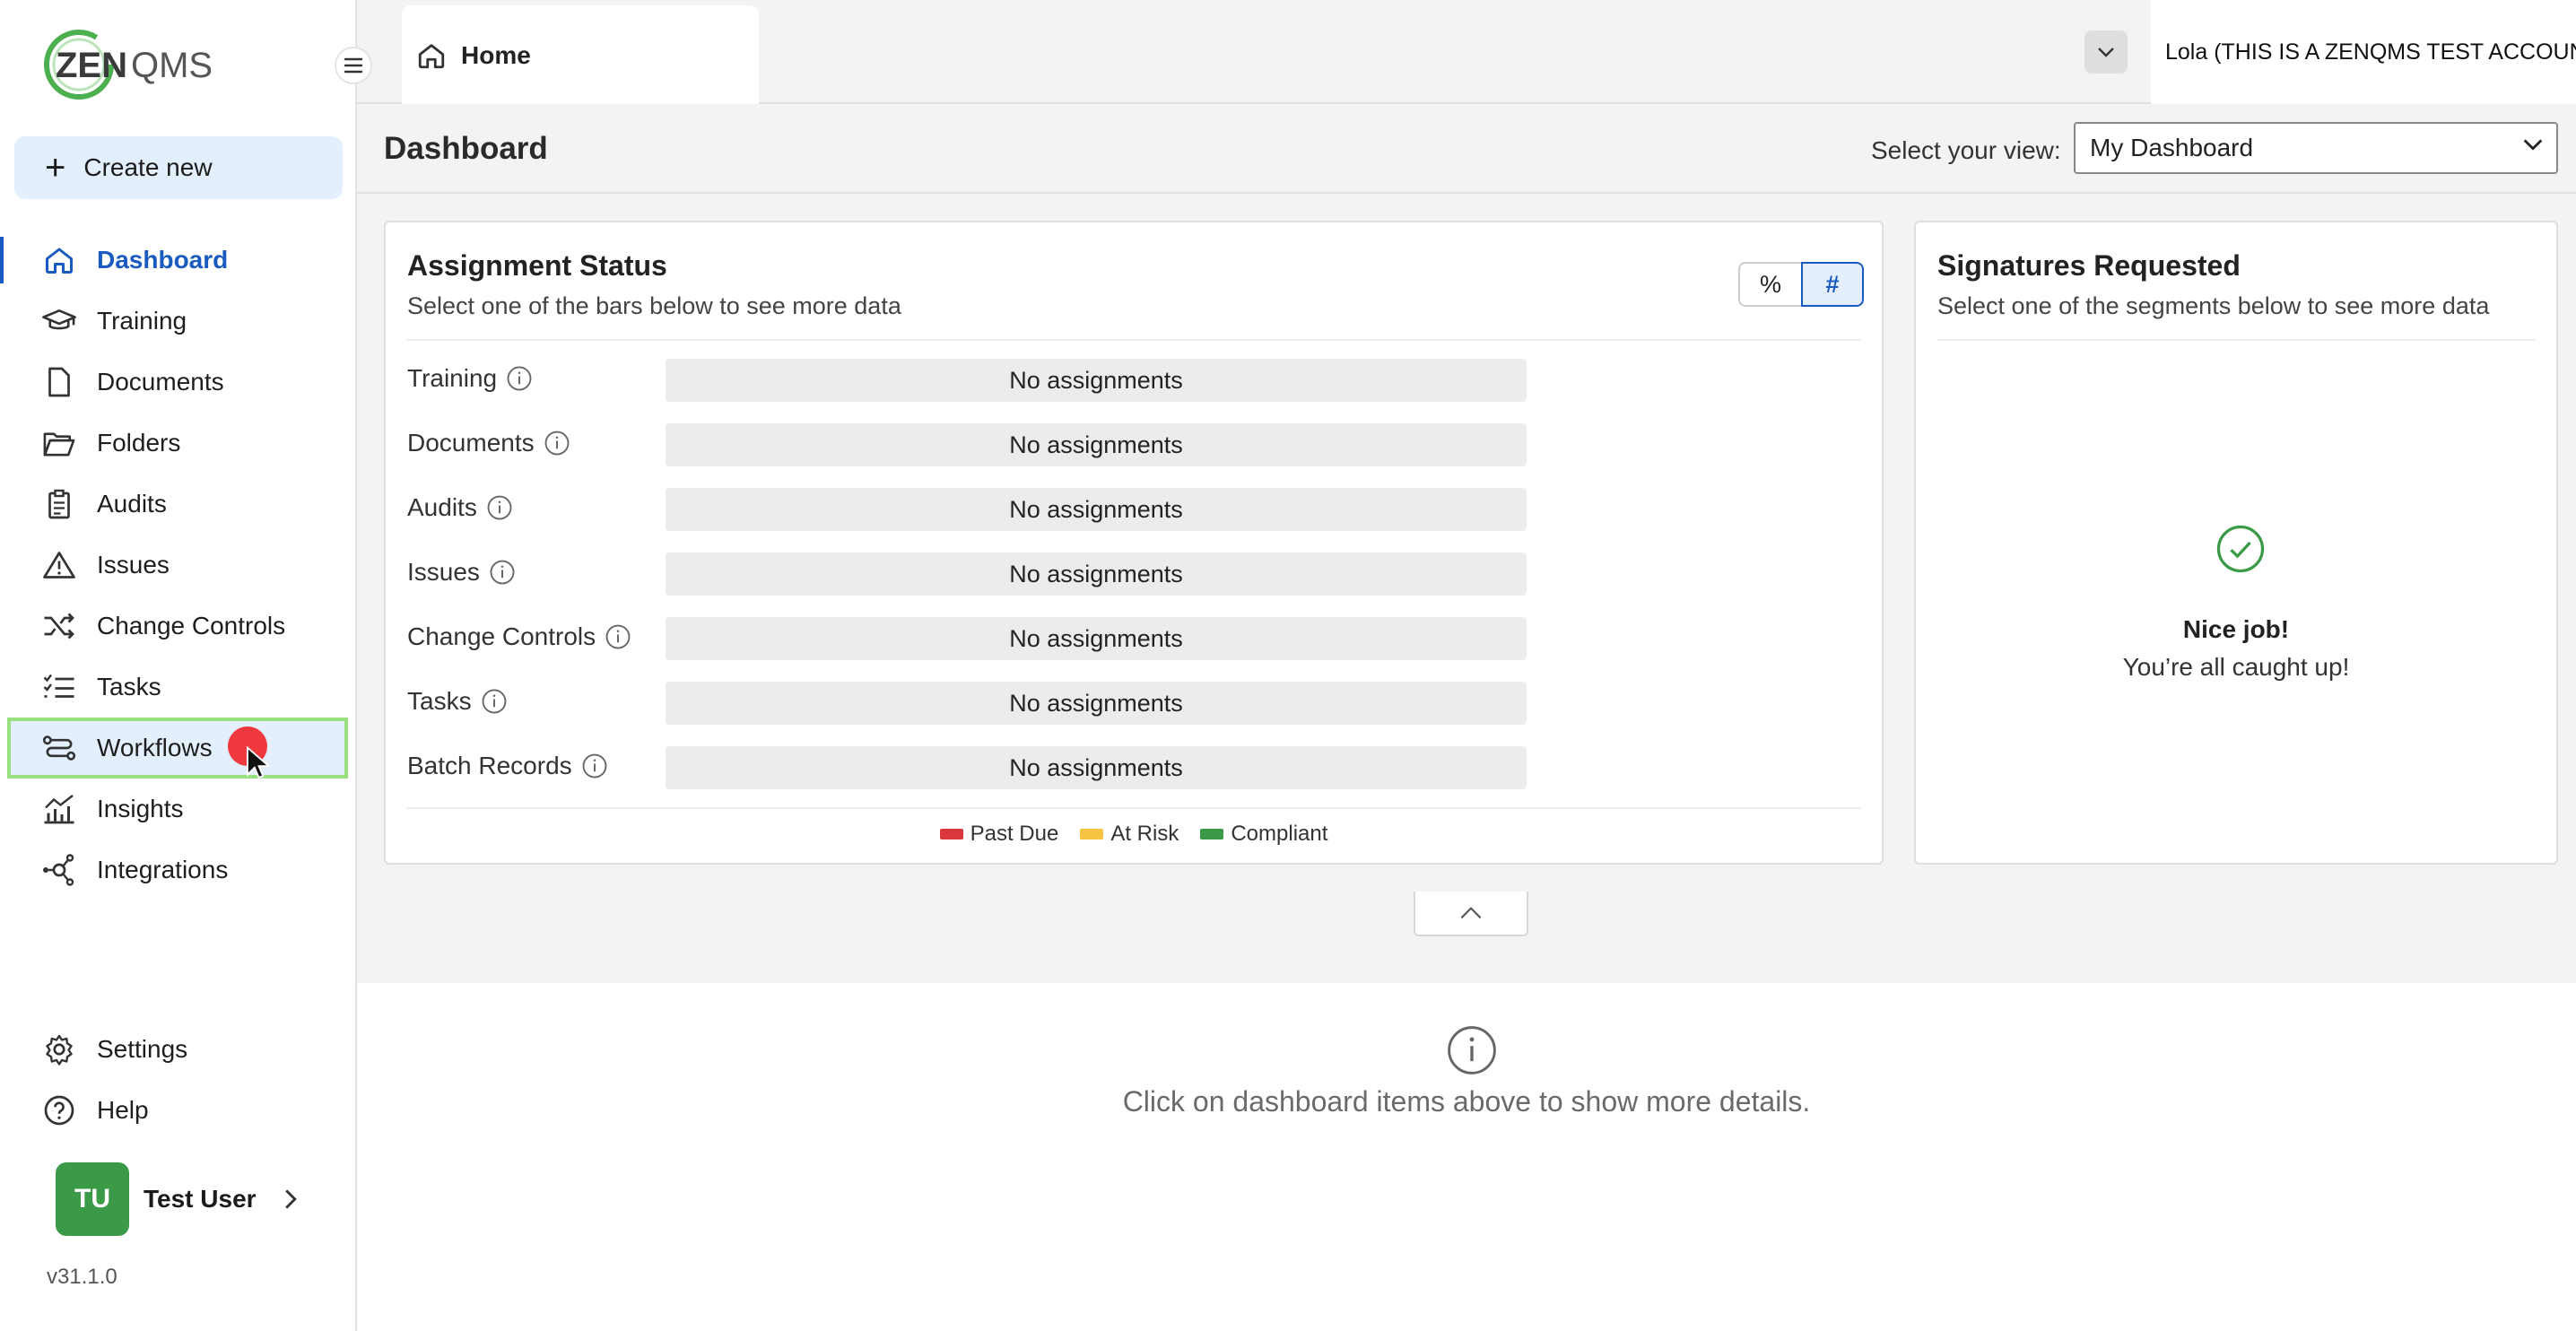  I want to click on insights-chart-icon, so click(59, 809).